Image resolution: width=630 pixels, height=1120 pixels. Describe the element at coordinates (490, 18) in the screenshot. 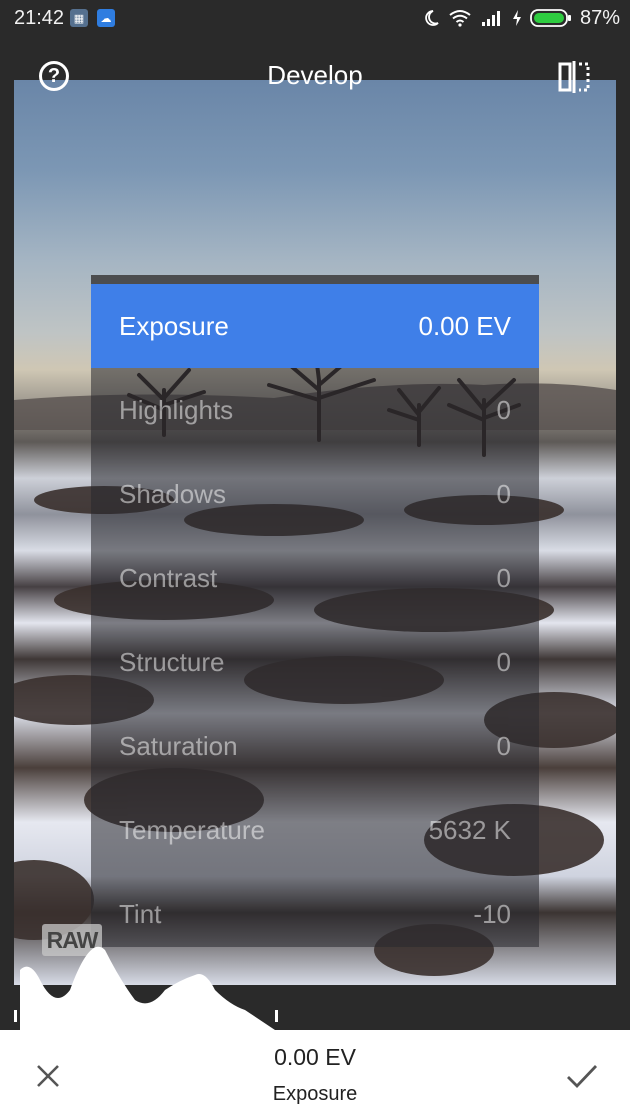

I see `signal-icon` at that location.